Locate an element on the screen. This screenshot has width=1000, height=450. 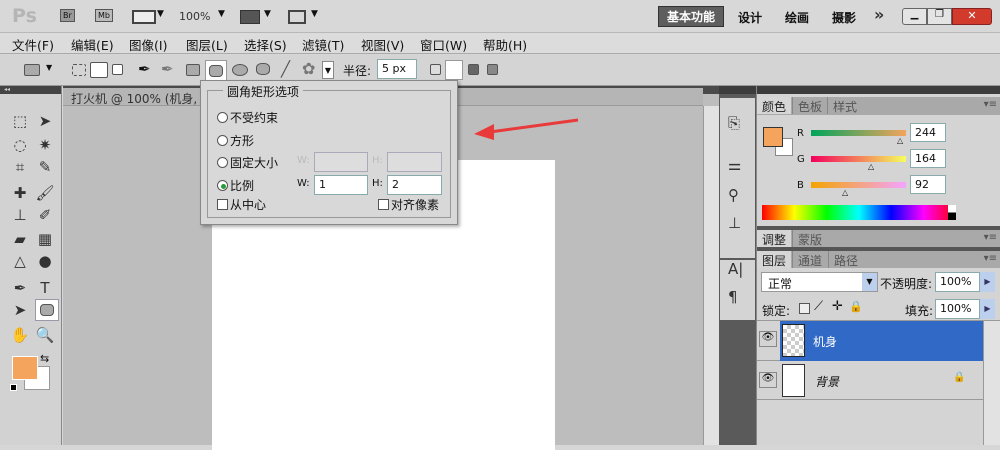
lock-transparency-icon is located at coordinates (804, 308).